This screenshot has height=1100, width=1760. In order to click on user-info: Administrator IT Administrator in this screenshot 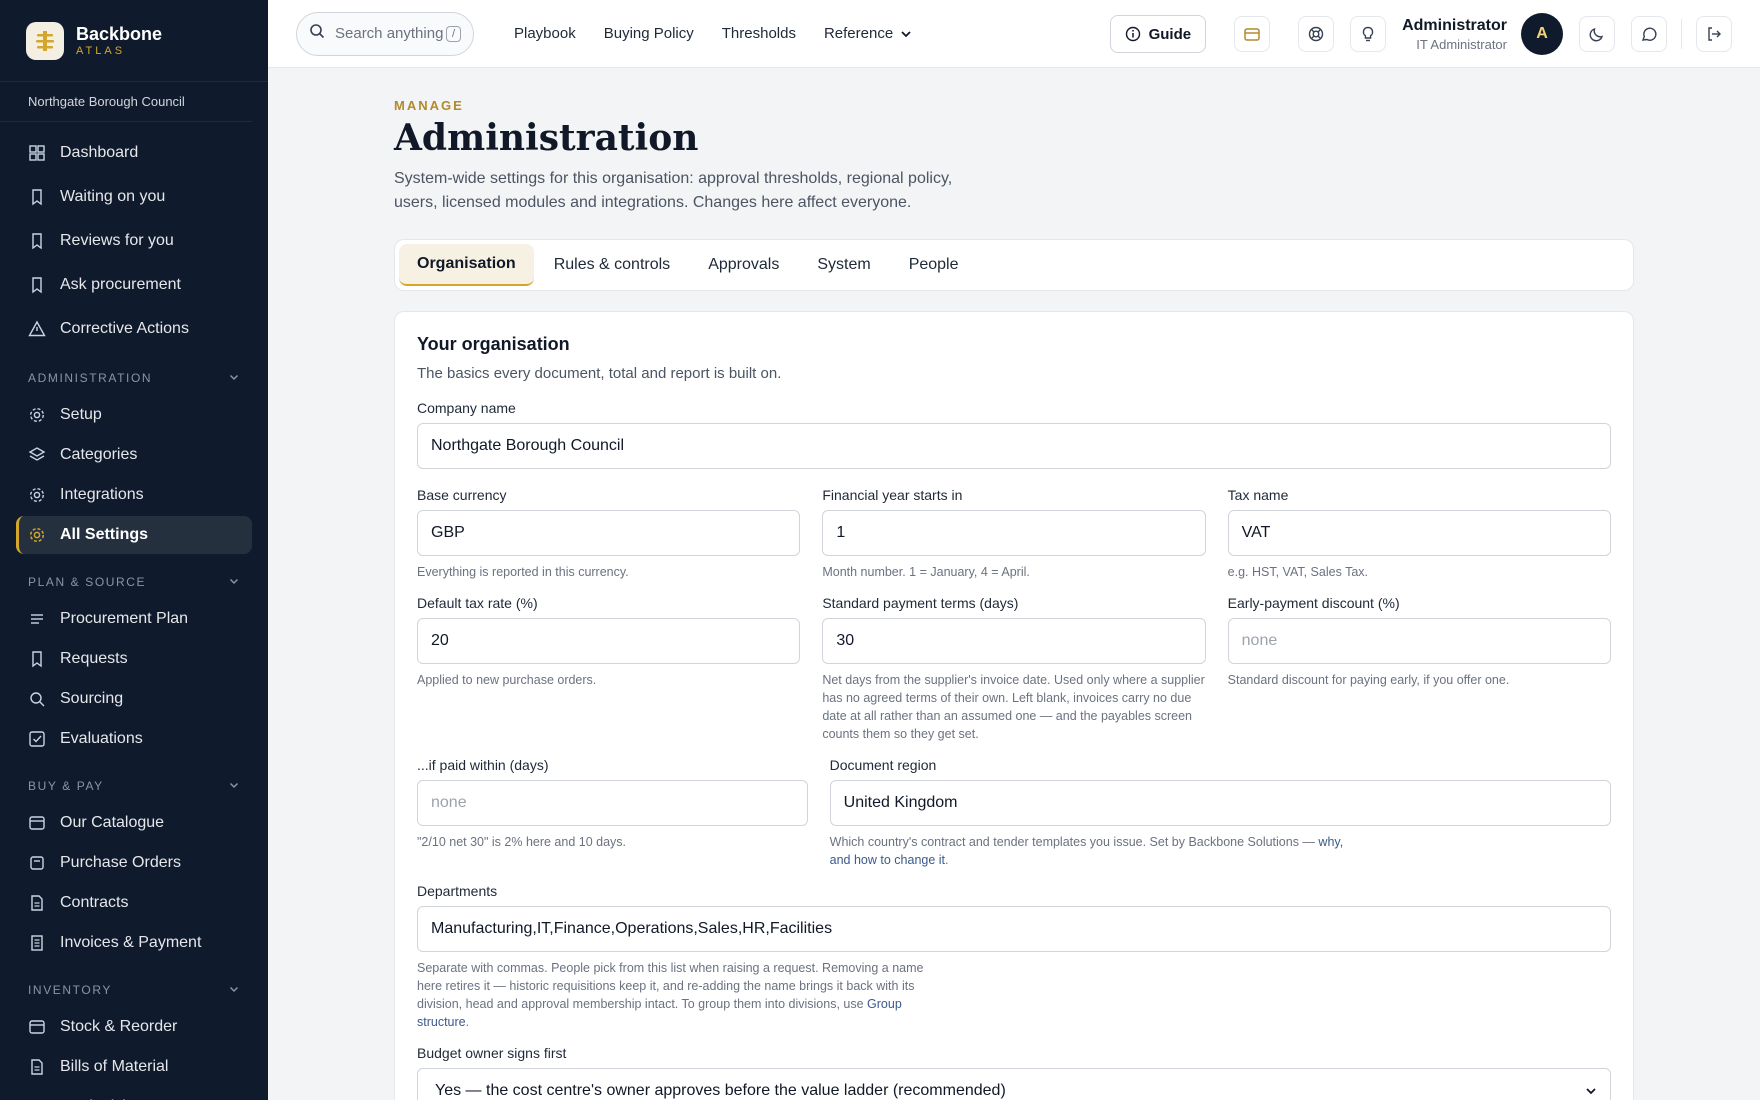, I will do `click(1454, 34)`.